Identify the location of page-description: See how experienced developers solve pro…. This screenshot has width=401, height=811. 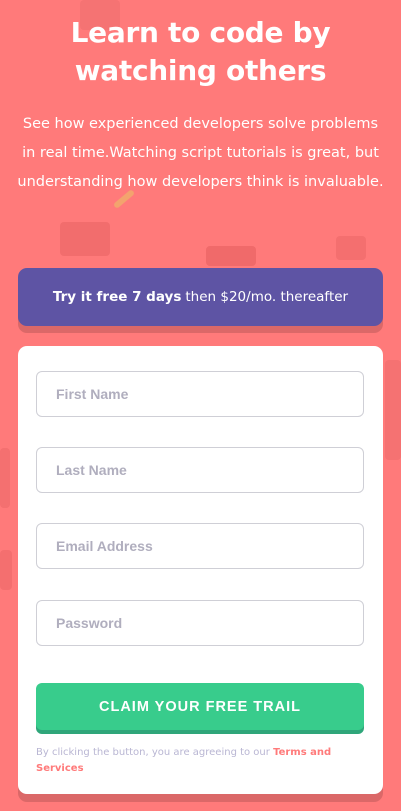
(200, 153).